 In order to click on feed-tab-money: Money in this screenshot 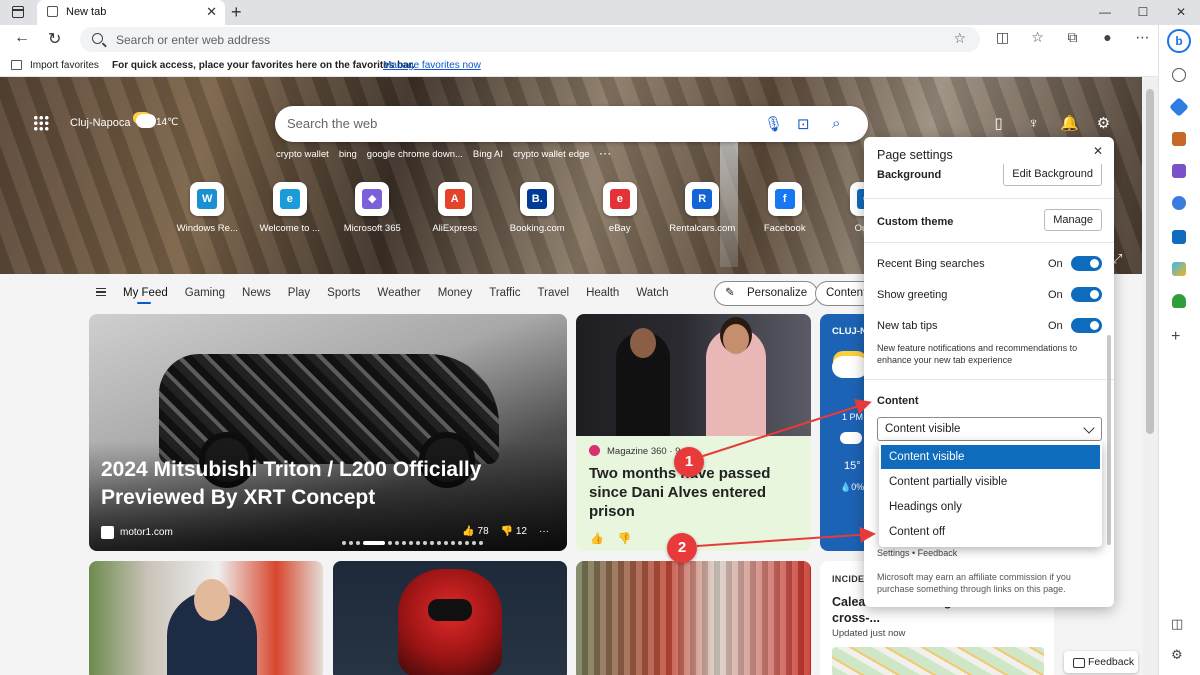, I will do `click(455, 293)`.